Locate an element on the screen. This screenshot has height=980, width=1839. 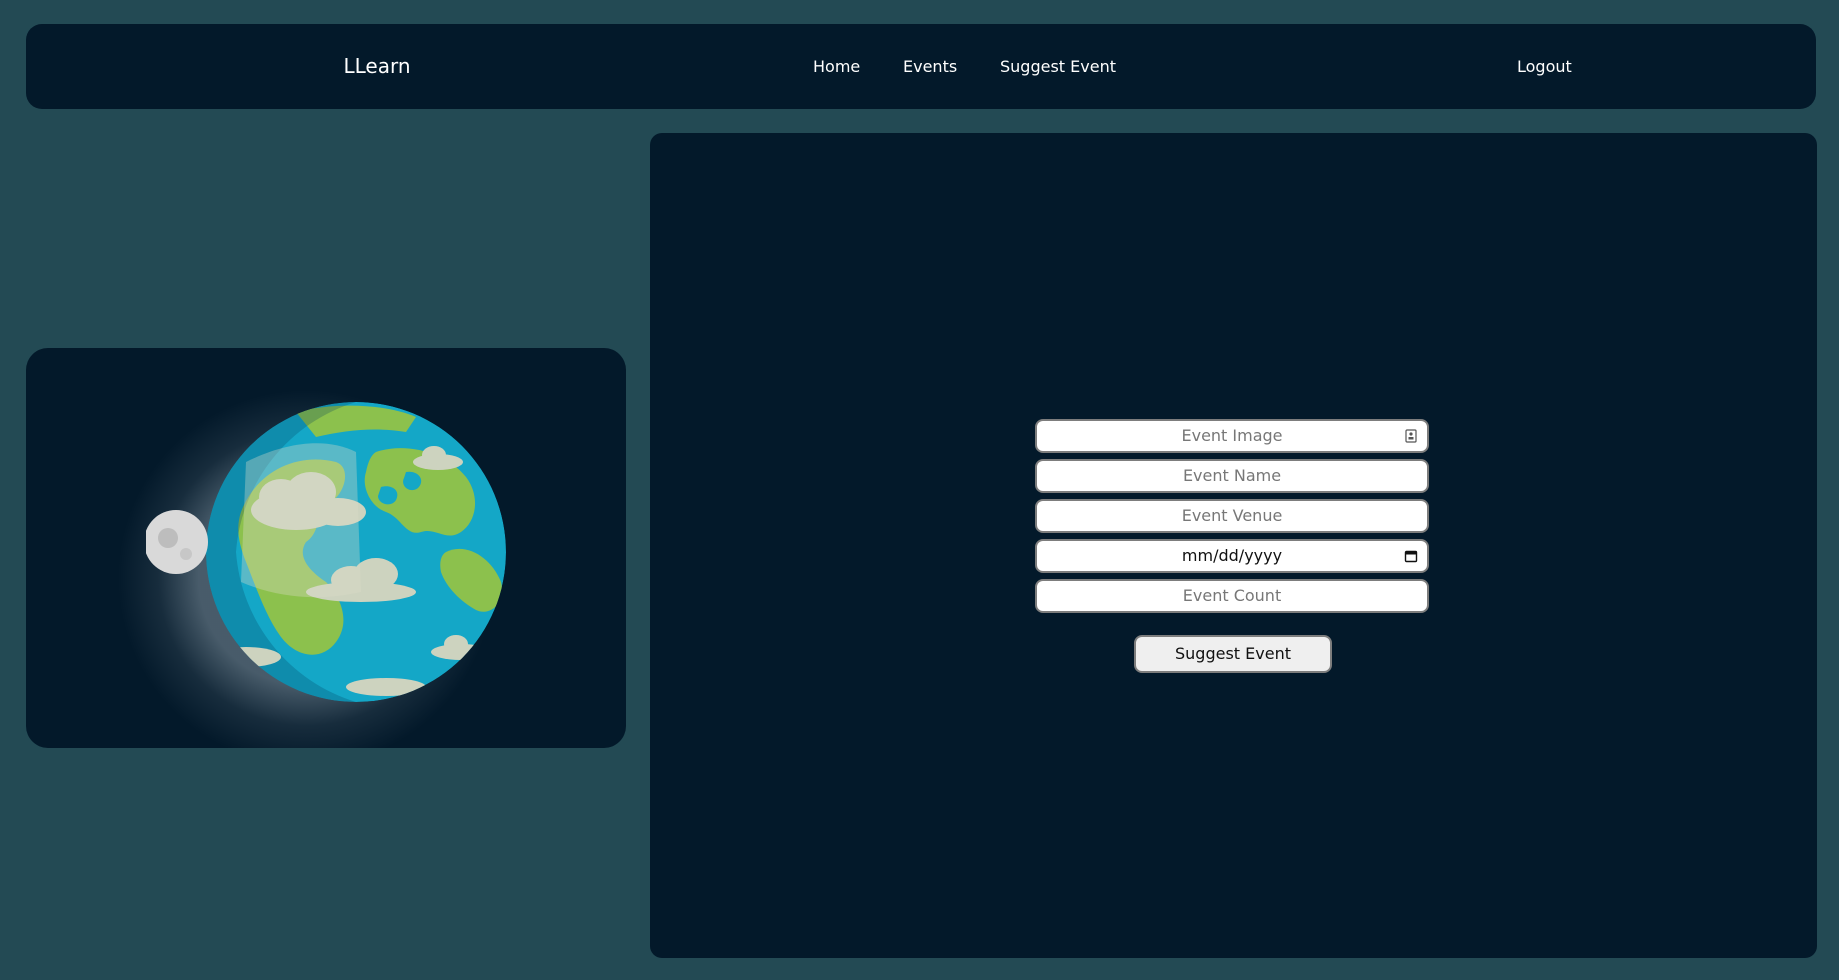
event-count-placeholder: Event Count is located at coordinates (1232, 595).